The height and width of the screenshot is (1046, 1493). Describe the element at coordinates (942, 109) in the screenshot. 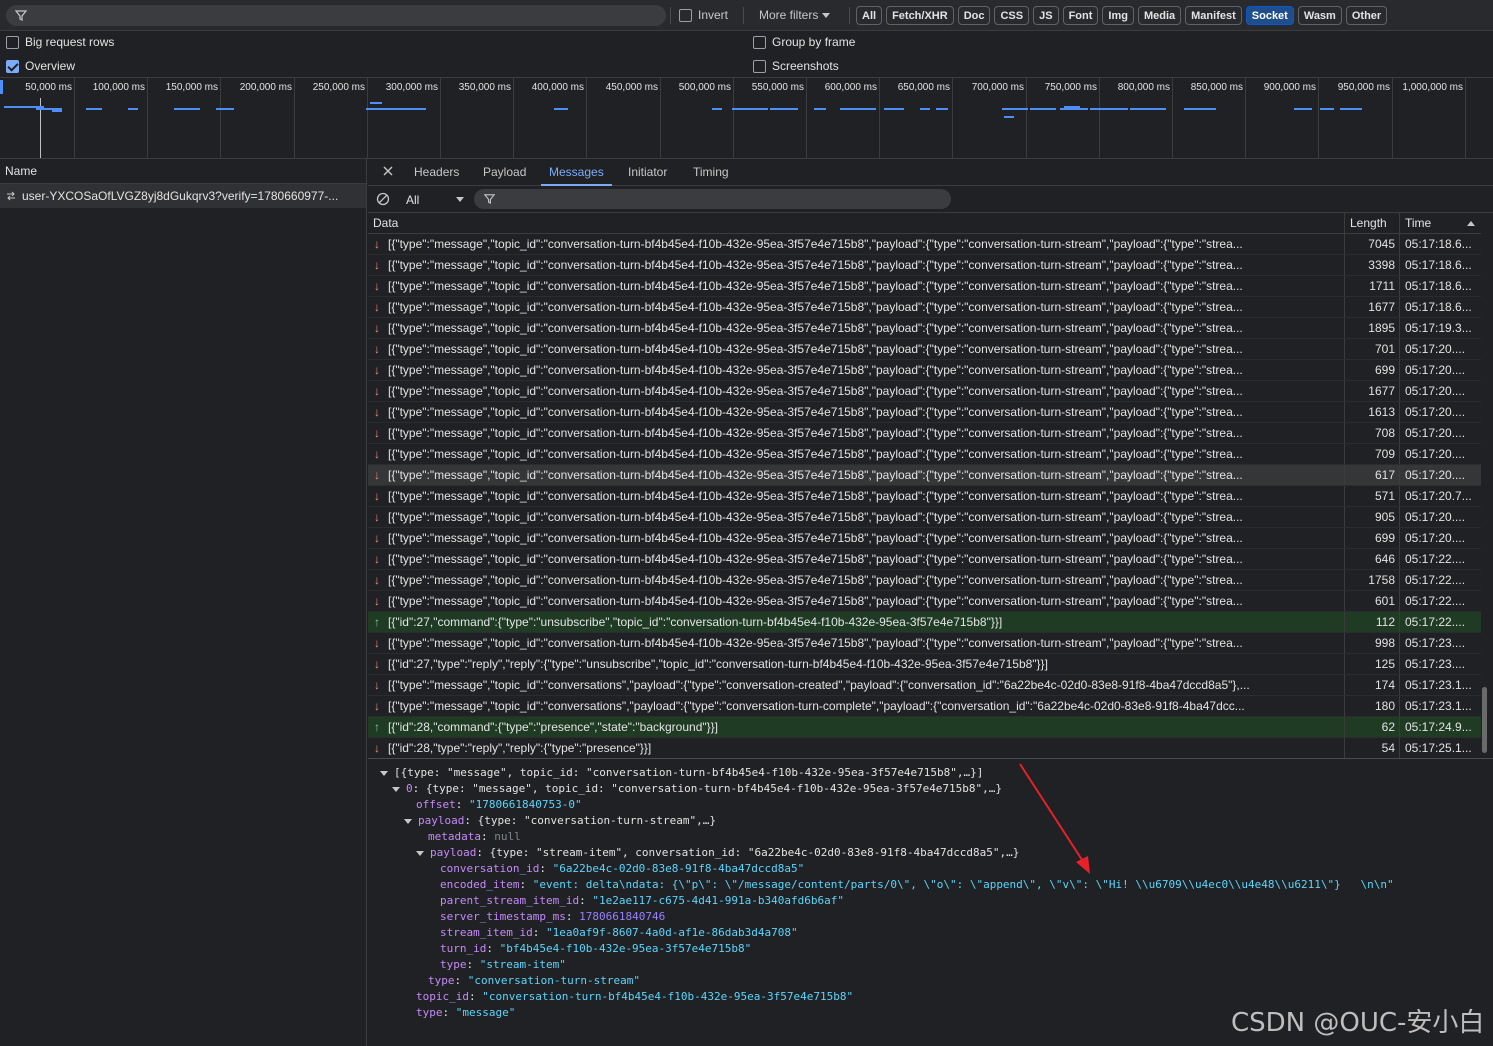

I see `overview-activity-bar` at that location.